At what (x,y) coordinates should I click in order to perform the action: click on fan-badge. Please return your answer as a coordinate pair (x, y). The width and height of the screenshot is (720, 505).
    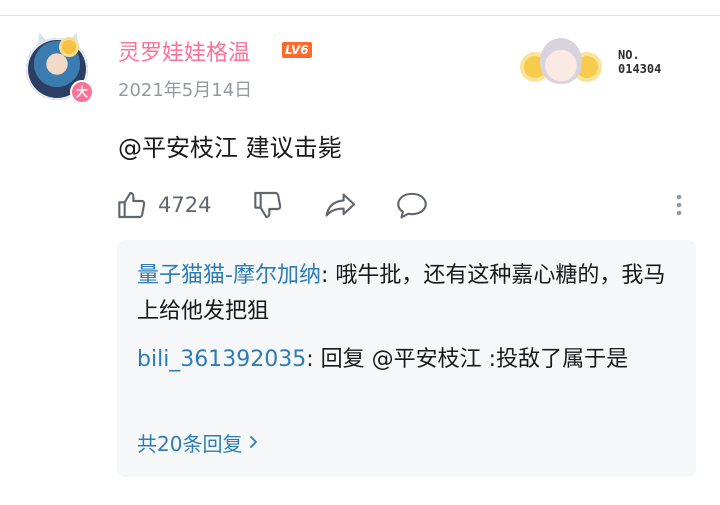
    Looking at the image, I should click on (561, 62).